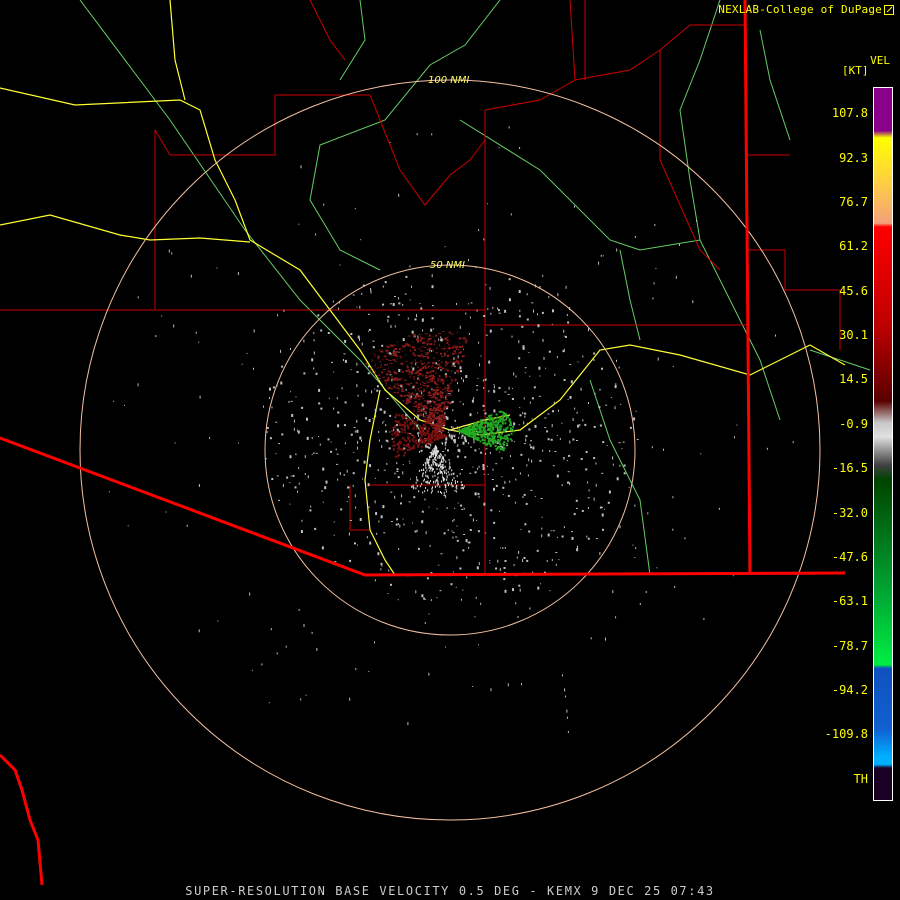 The height and width of the screenshot is (900, 900). Describe the element at coordinates (853, 424) in the screenshot. I see `legend-tick: -0.9` at that location.